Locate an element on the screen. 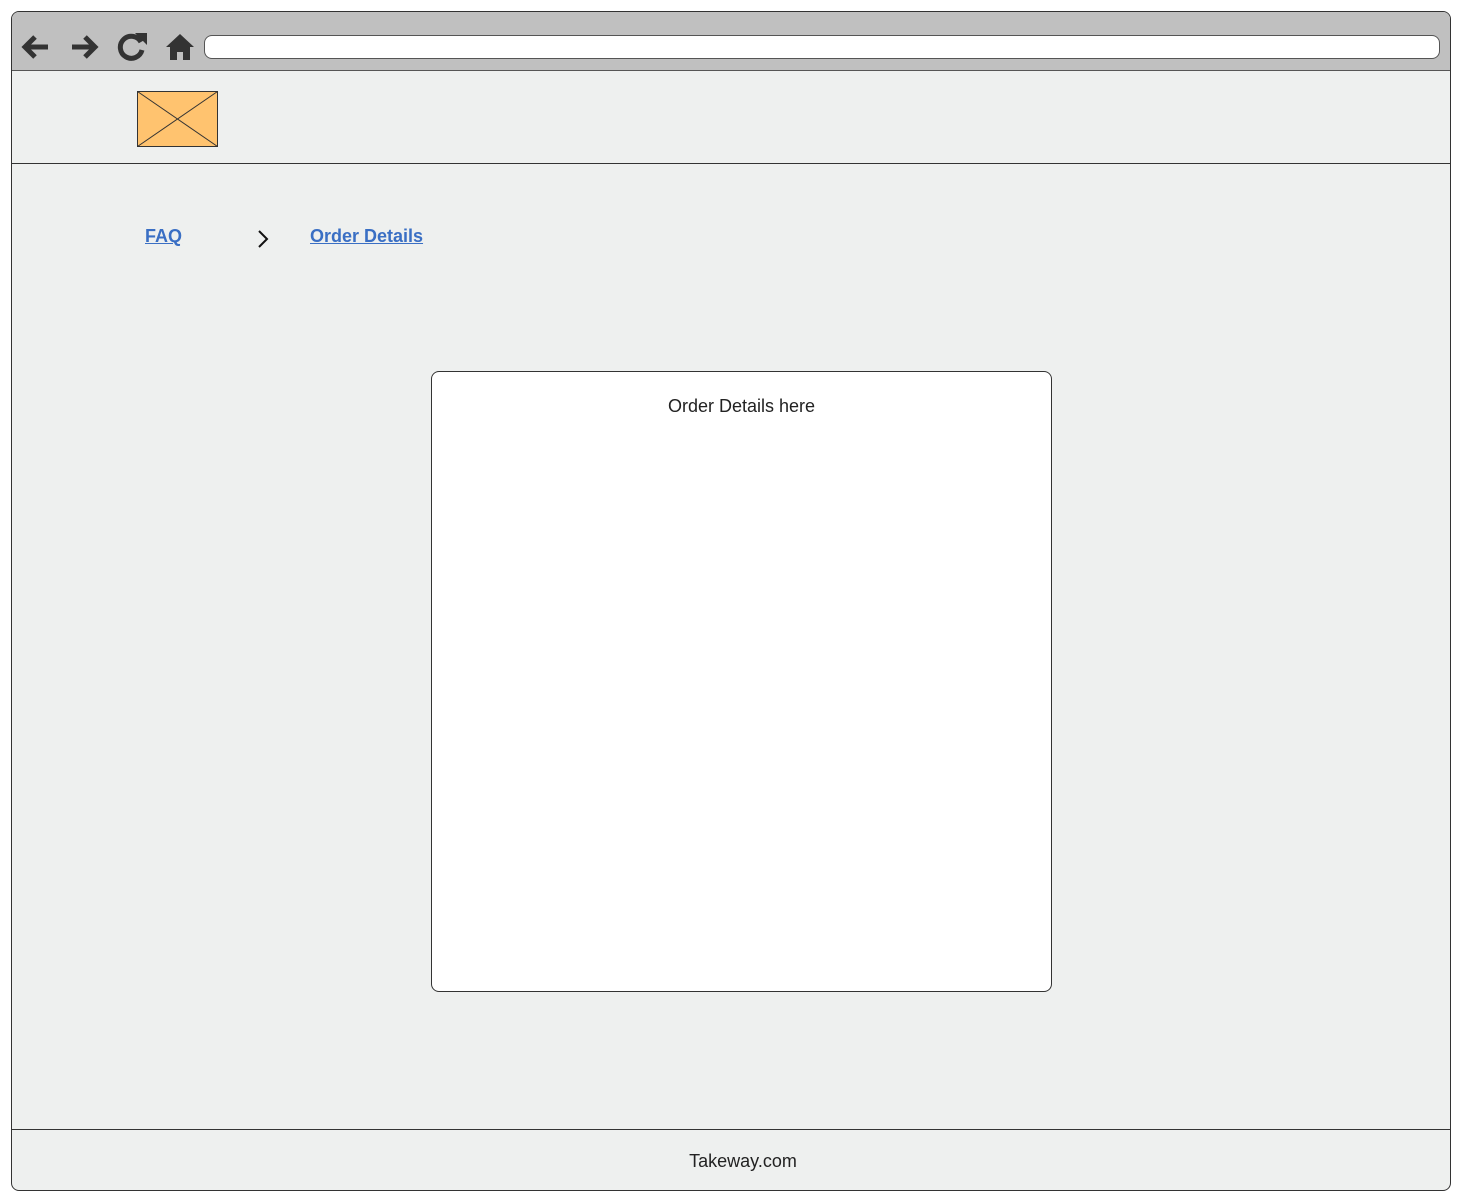 The image size is (1460, 1199). site-header is located at coordinates (731, 117).